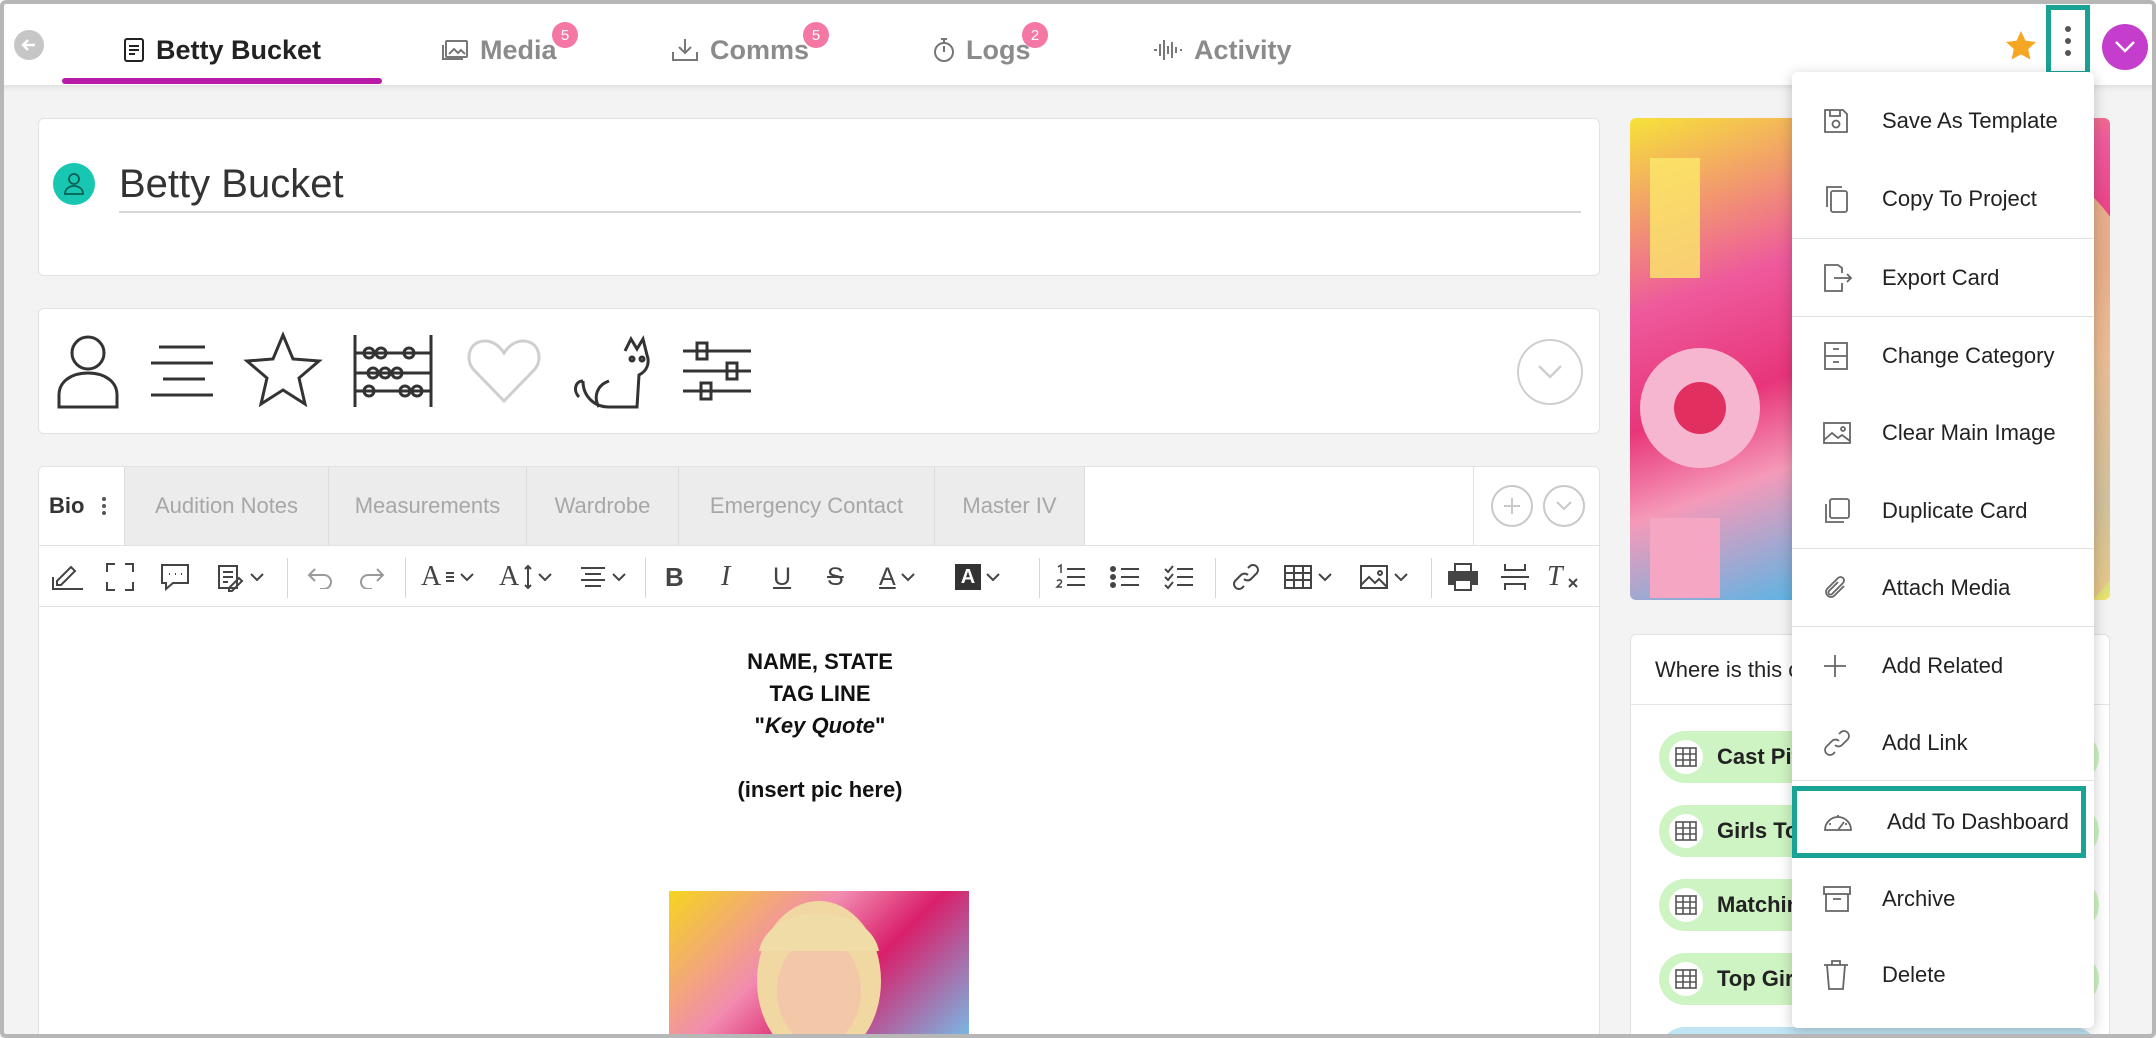 Image resolution: width=2156 pixels, height=1038 pixels. I want to click on pen-tray-icon, so click(67, 577).